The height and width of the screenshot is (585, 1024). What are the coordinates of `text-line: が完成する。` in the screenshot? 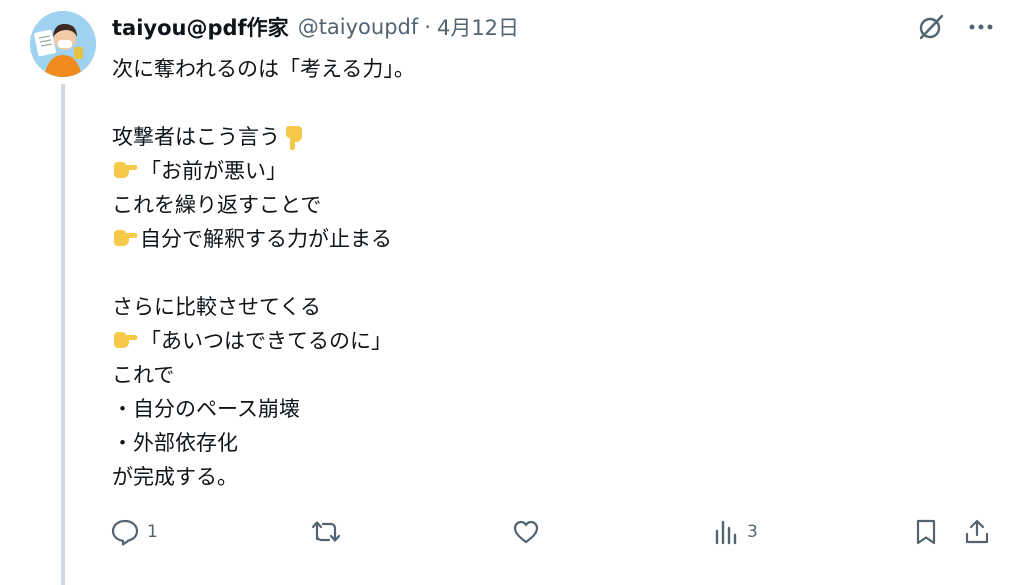 It's located at (175, 477).